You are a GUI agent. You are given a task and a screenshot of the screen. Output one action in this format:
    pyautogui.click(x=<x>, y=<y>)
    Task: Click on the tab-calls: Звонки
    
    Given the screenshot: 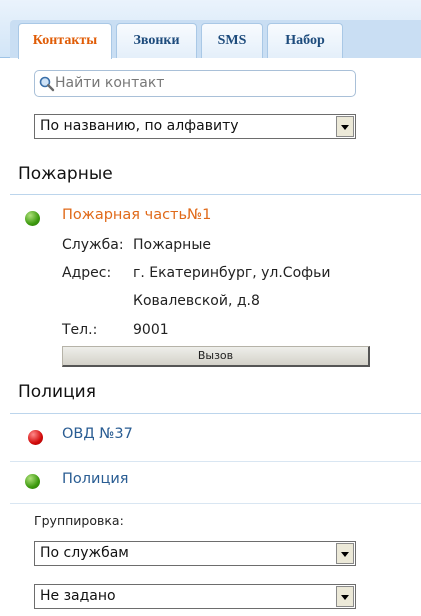 What is the action you would take?
    pyautogui.click(x=156, y=40)
    